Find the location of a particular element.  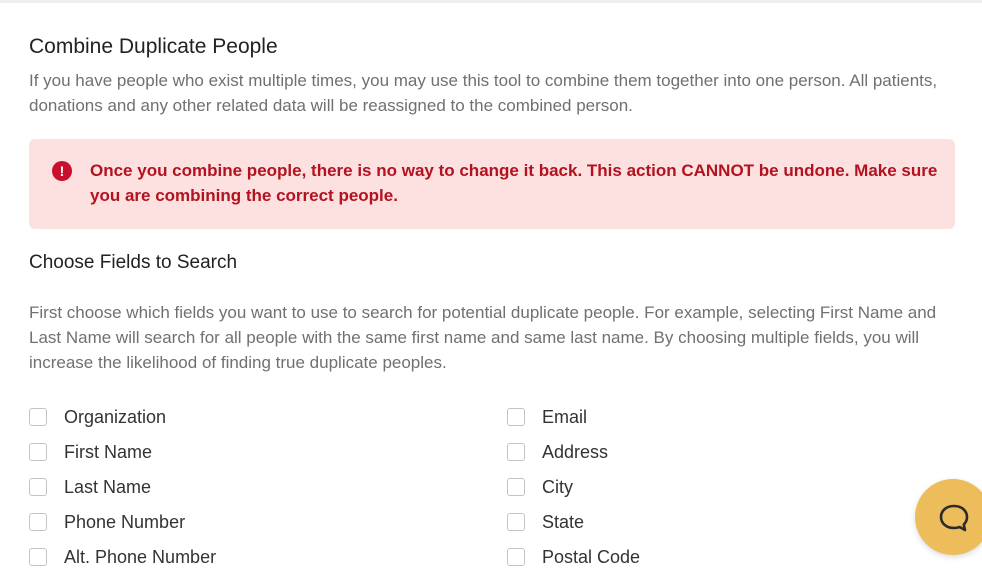

top-divider is located at coordinates (491, 1).